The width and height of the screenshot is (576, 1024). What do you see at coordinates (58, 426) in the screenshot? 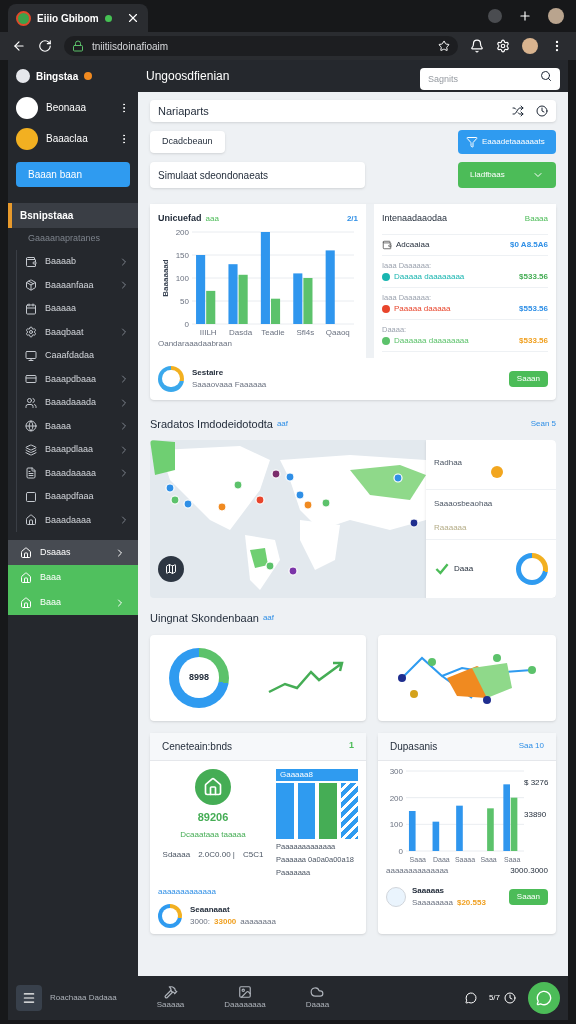
I see `nav-item: Baaaa` at bounding box center [58, 426].